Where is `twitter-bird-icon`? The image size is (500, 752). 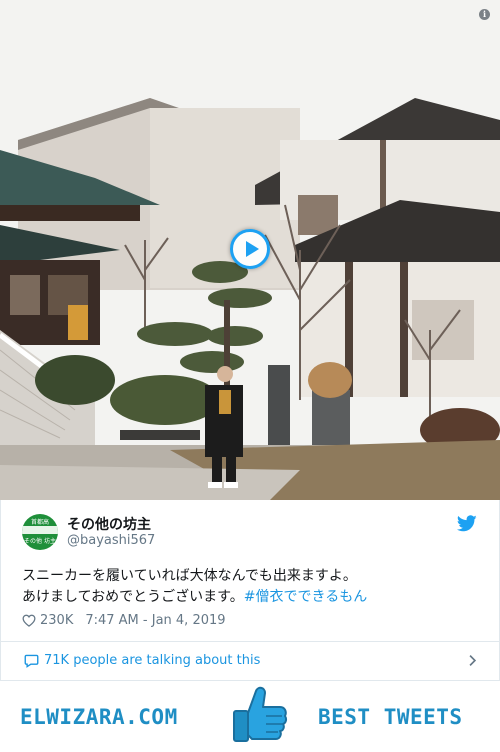
twitter-bird-icon is located at coordinates (467, 523).